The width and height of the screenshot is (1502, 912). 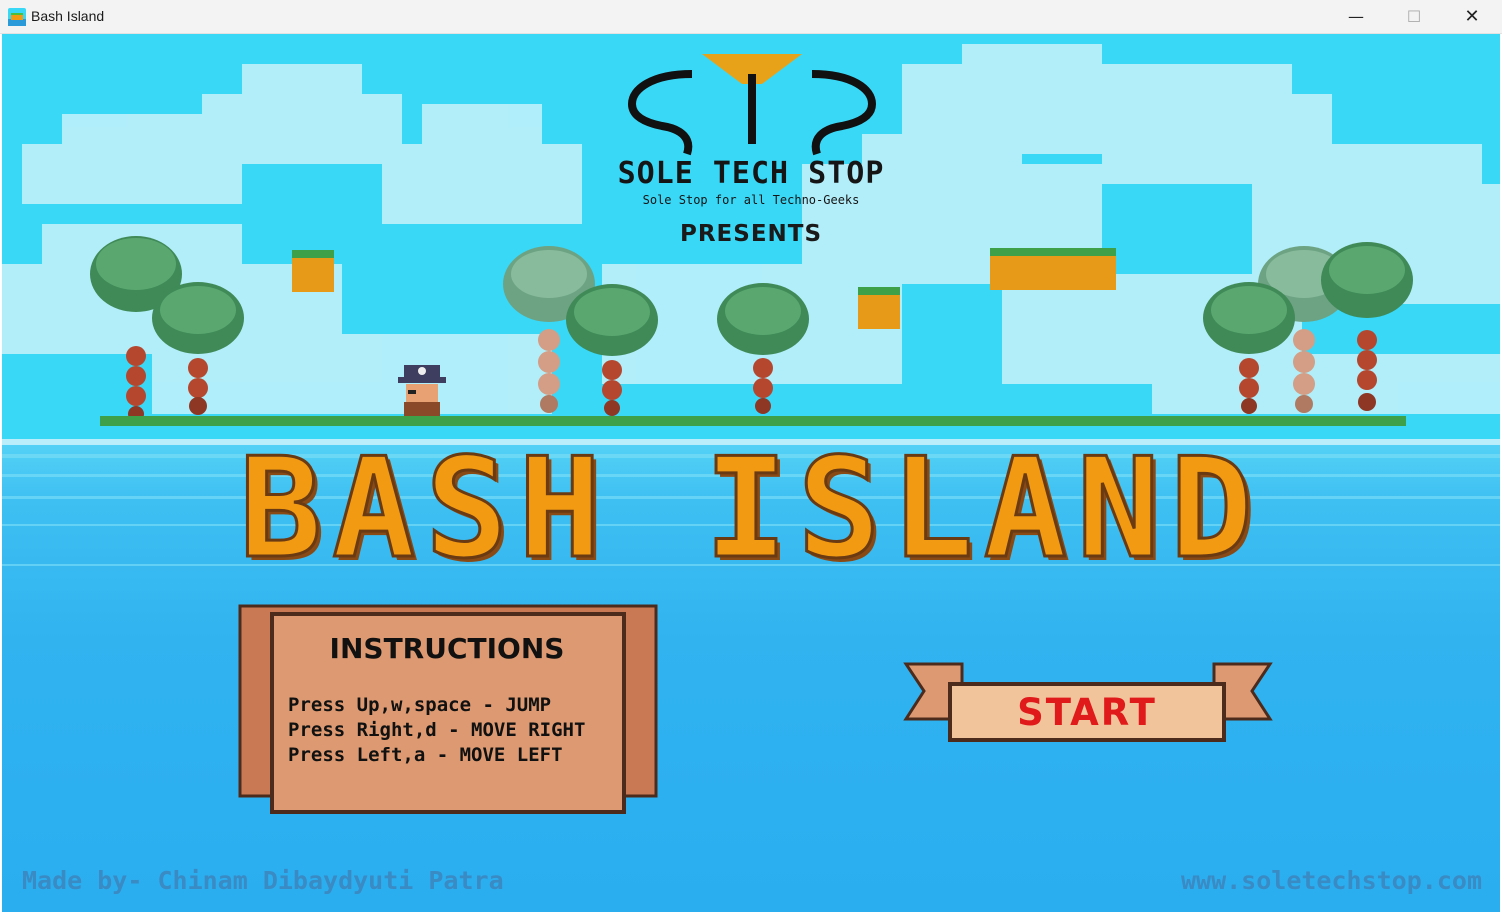 What do you see at coordinates (751, 200) in the screenshot?
I see `brand-tagline: Sole Stop for all Techno-Geeks` at bounding box center [751, 200].